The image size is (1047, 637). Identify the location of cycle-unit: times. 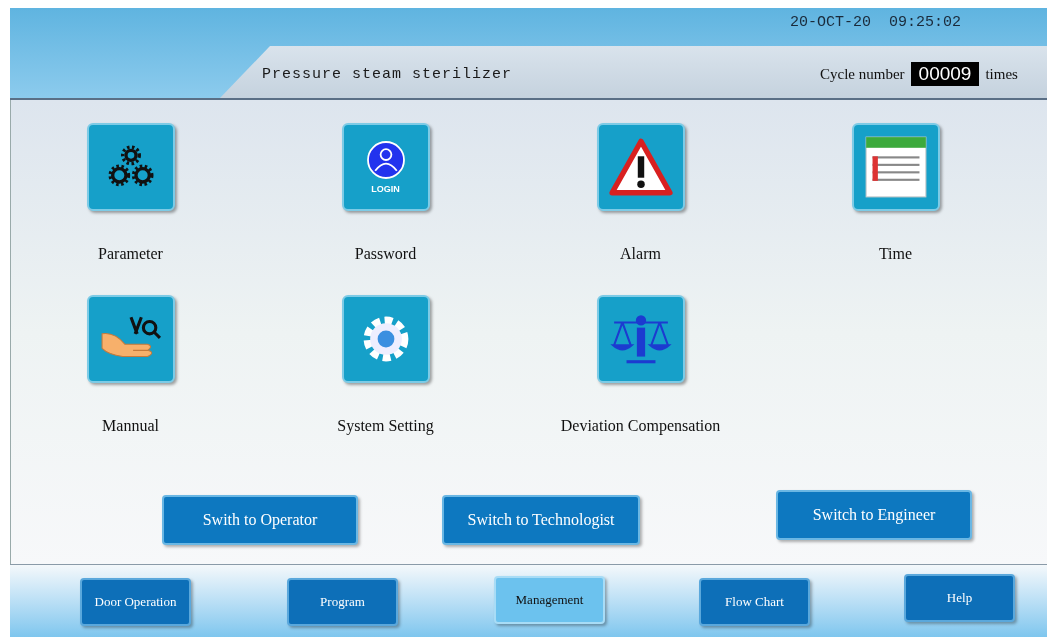
(1001, 74).